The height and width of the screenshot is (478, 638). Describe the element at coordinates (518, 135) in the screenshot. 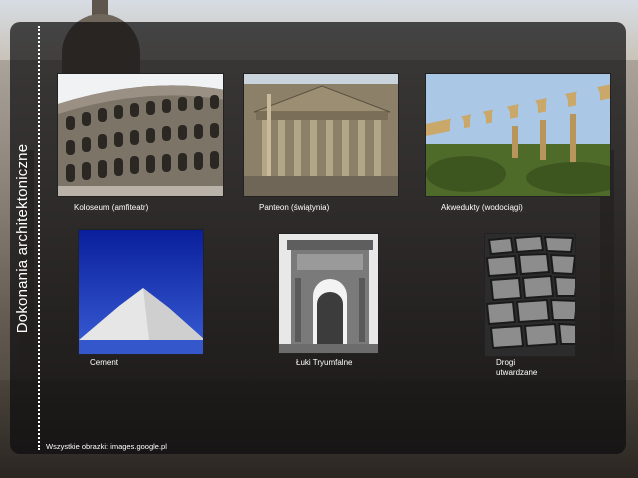

I see `aqueduct-image` at that location.